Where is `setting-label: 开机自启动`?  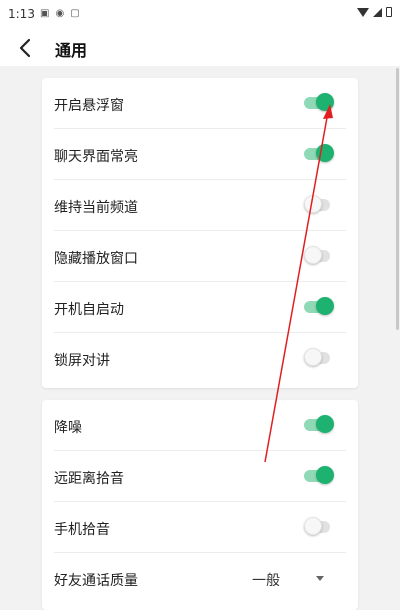
setting-label: 开机自启动 is located at coordinates (89, 310).